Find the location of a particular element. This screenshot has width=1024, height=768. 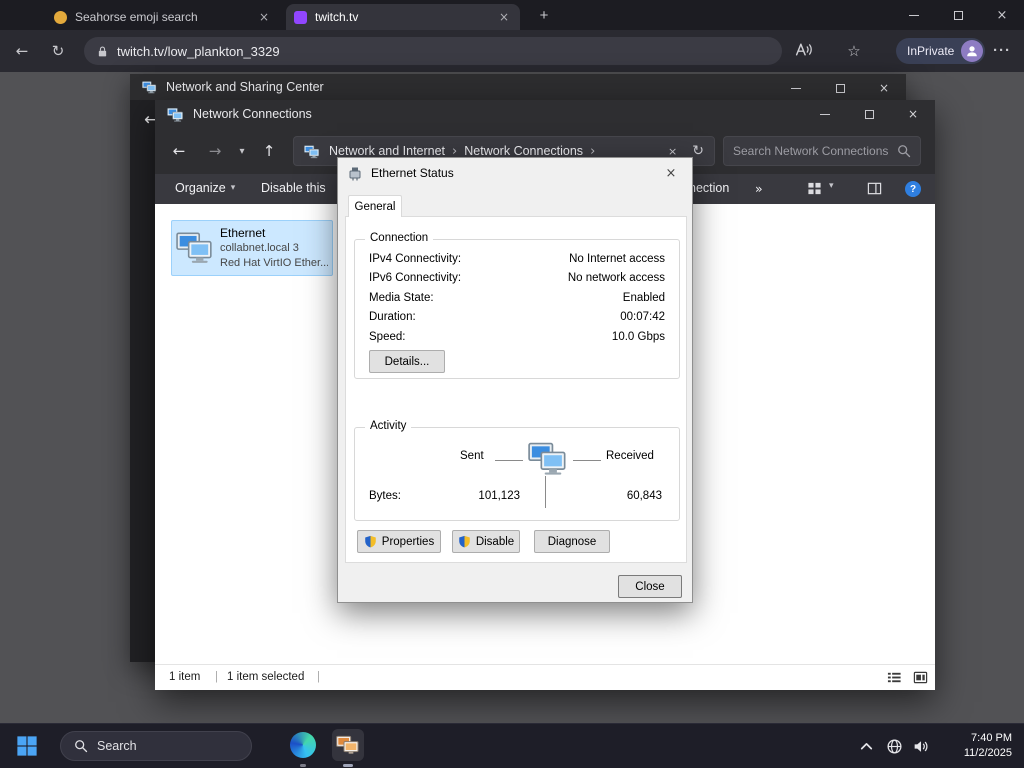

tab-seahorse-emoji-search: Seahorse emoji search × is located at coordinates (163, 17).